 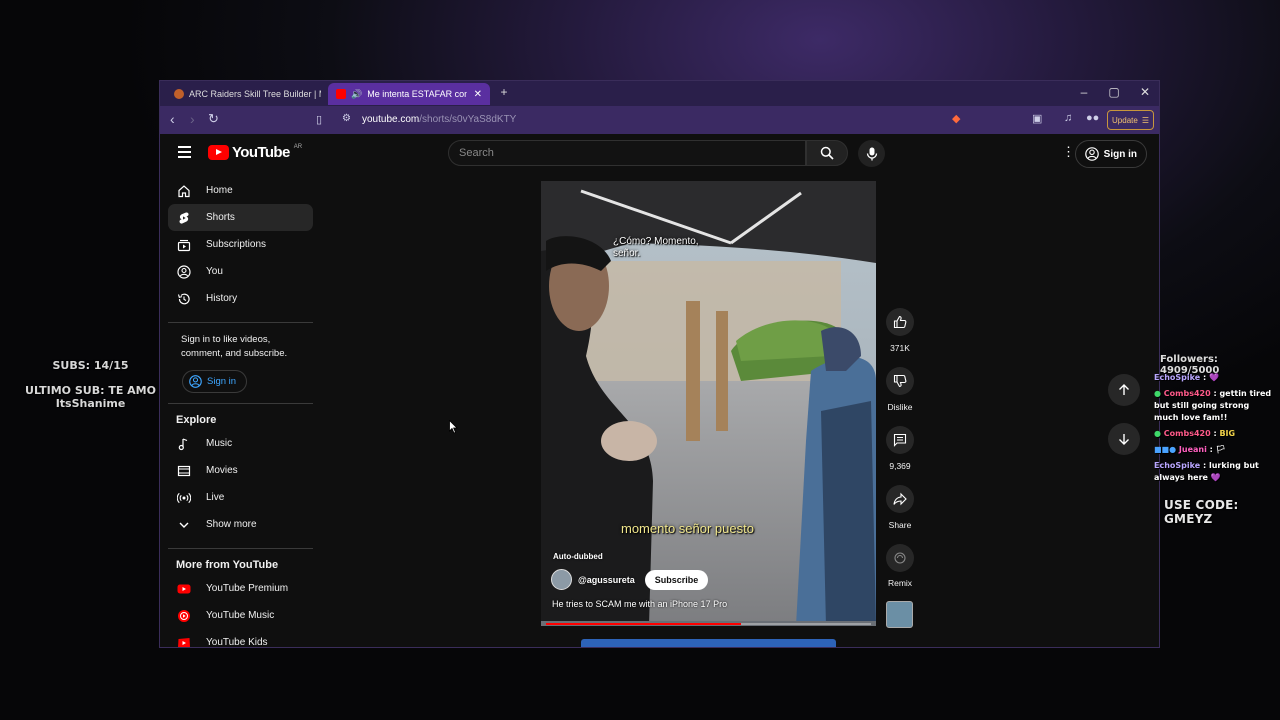 I want to click on search-button, so click(x=827, y=153).